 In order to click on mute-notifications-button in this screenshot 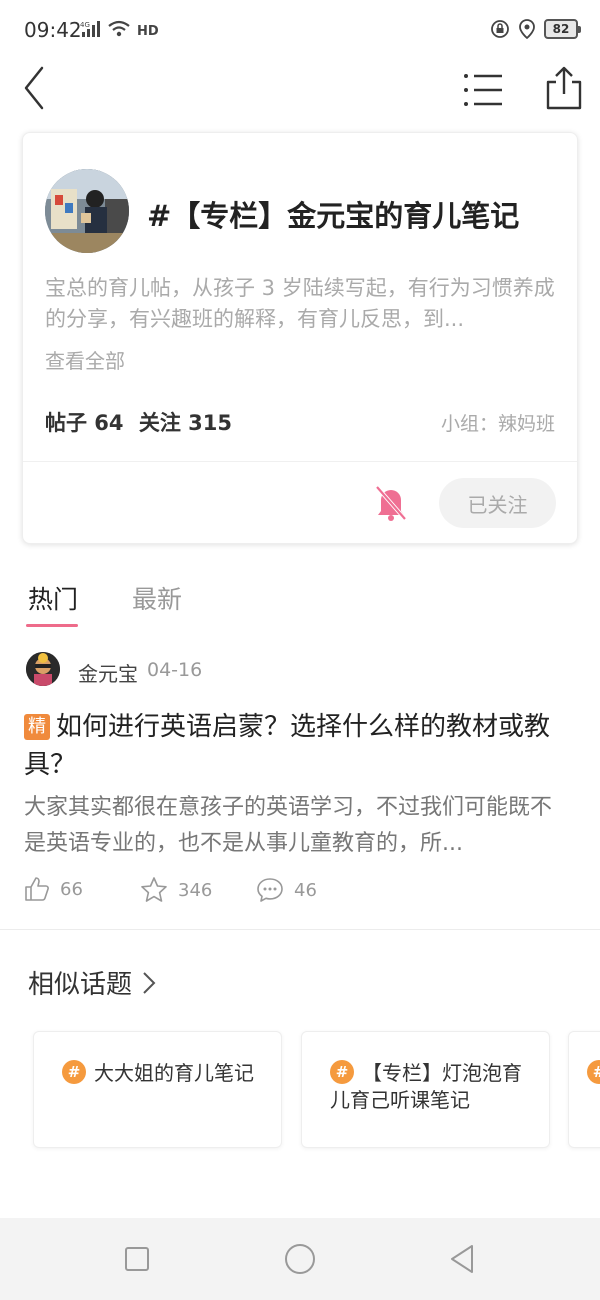, I will do `click(391, 503)`.